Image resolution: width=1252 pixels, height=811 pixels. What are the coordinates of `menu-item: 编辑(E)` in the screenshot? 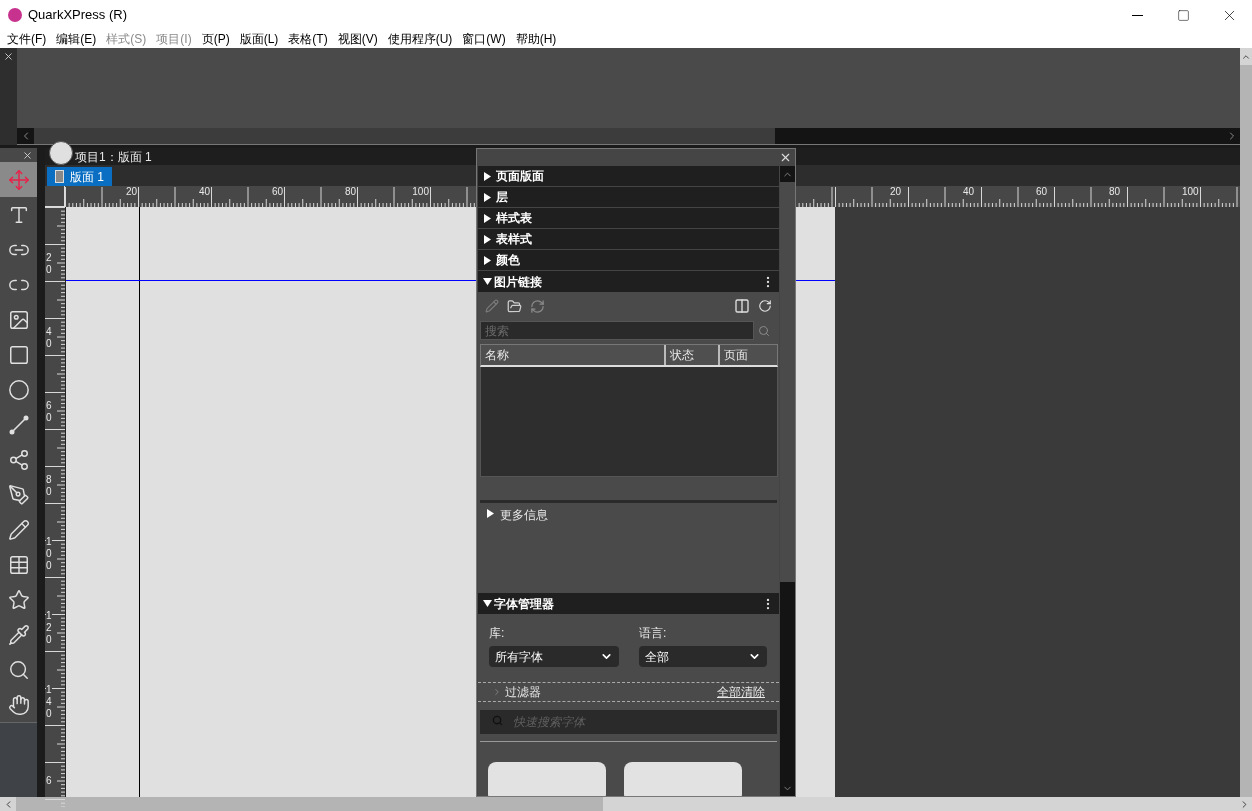 It's located at (76, 39).